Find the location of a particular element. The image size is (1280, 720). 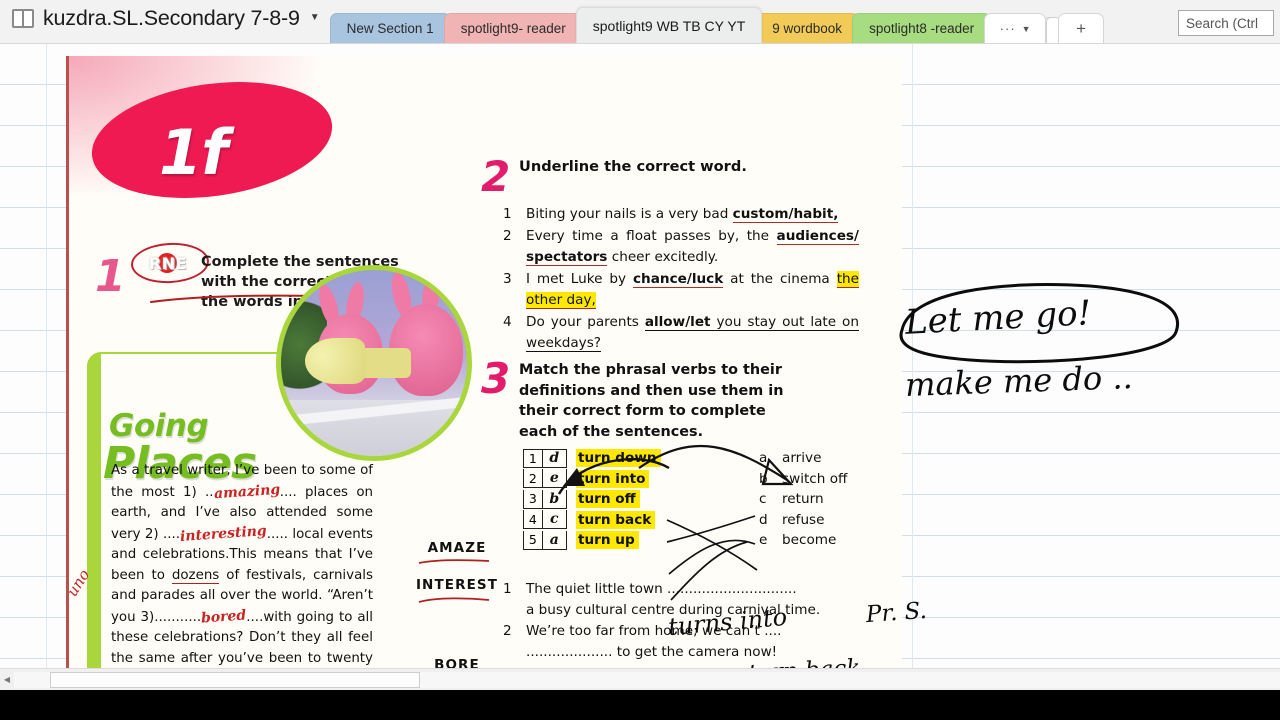

exercise-2-number: 2 is located at coordinates (496, 176).